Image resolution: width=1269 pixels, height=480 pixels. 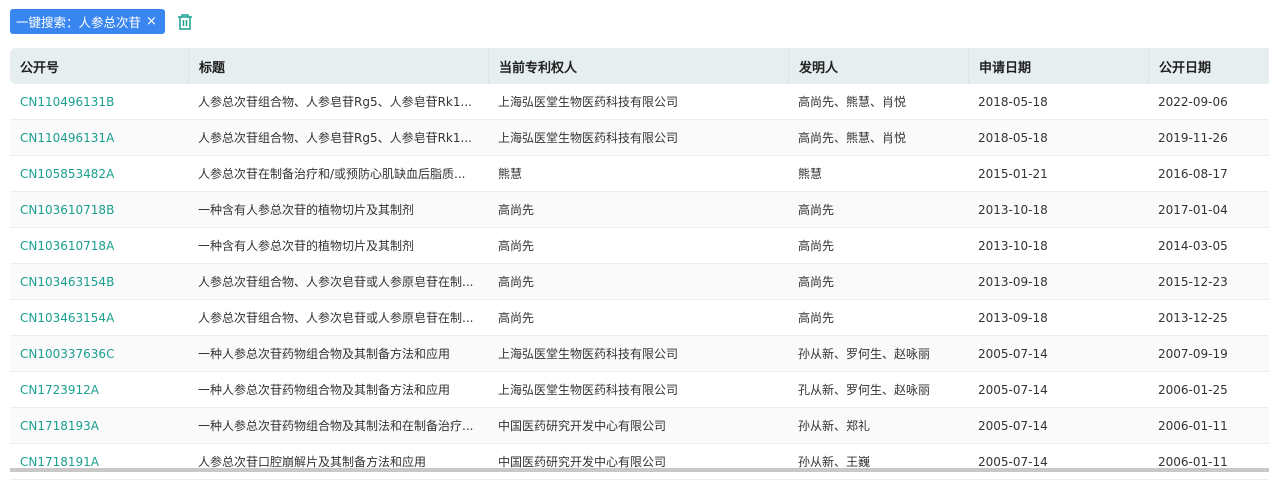 I want to click on patentee-cell: 熊慧, so click(x=510, y=174).